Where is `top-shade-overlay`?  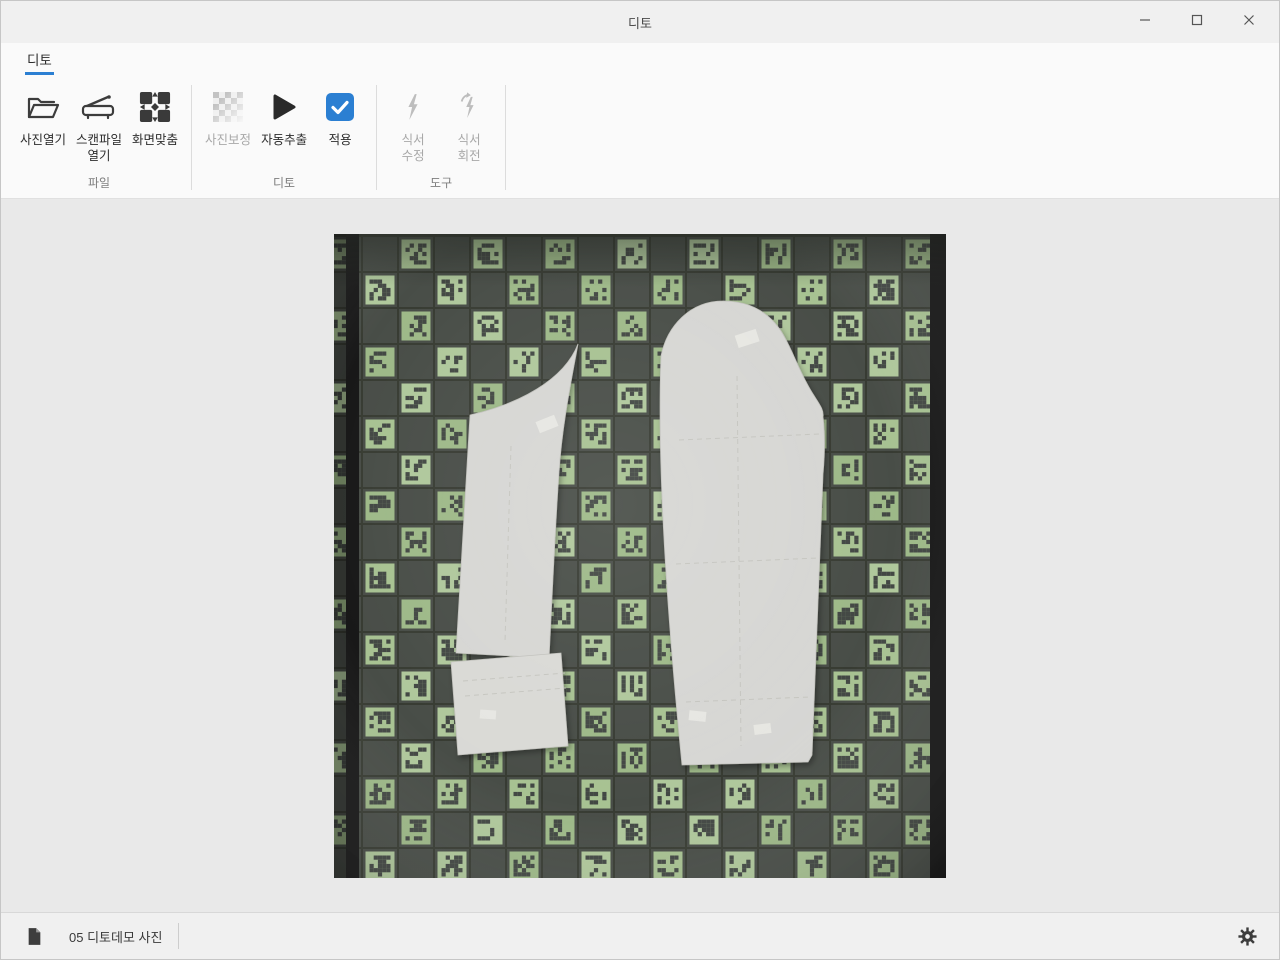 top-shade-overlay is located at coordinates (640, 260).